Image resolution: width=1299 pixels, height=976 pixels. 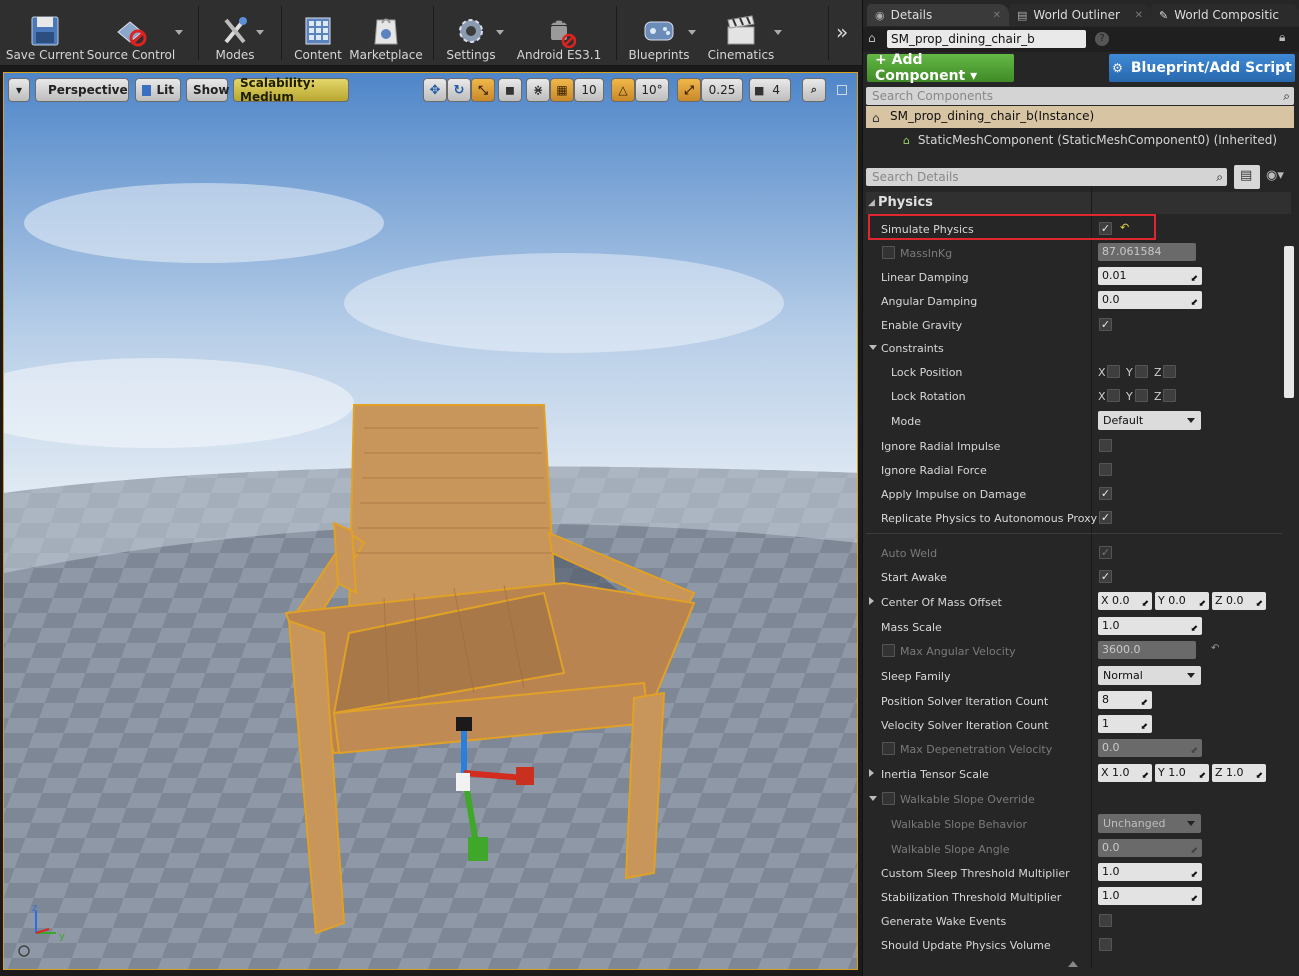 I want to click on max-depenetration-field: 0.0 ⬋, so click(x=1150, y=748).